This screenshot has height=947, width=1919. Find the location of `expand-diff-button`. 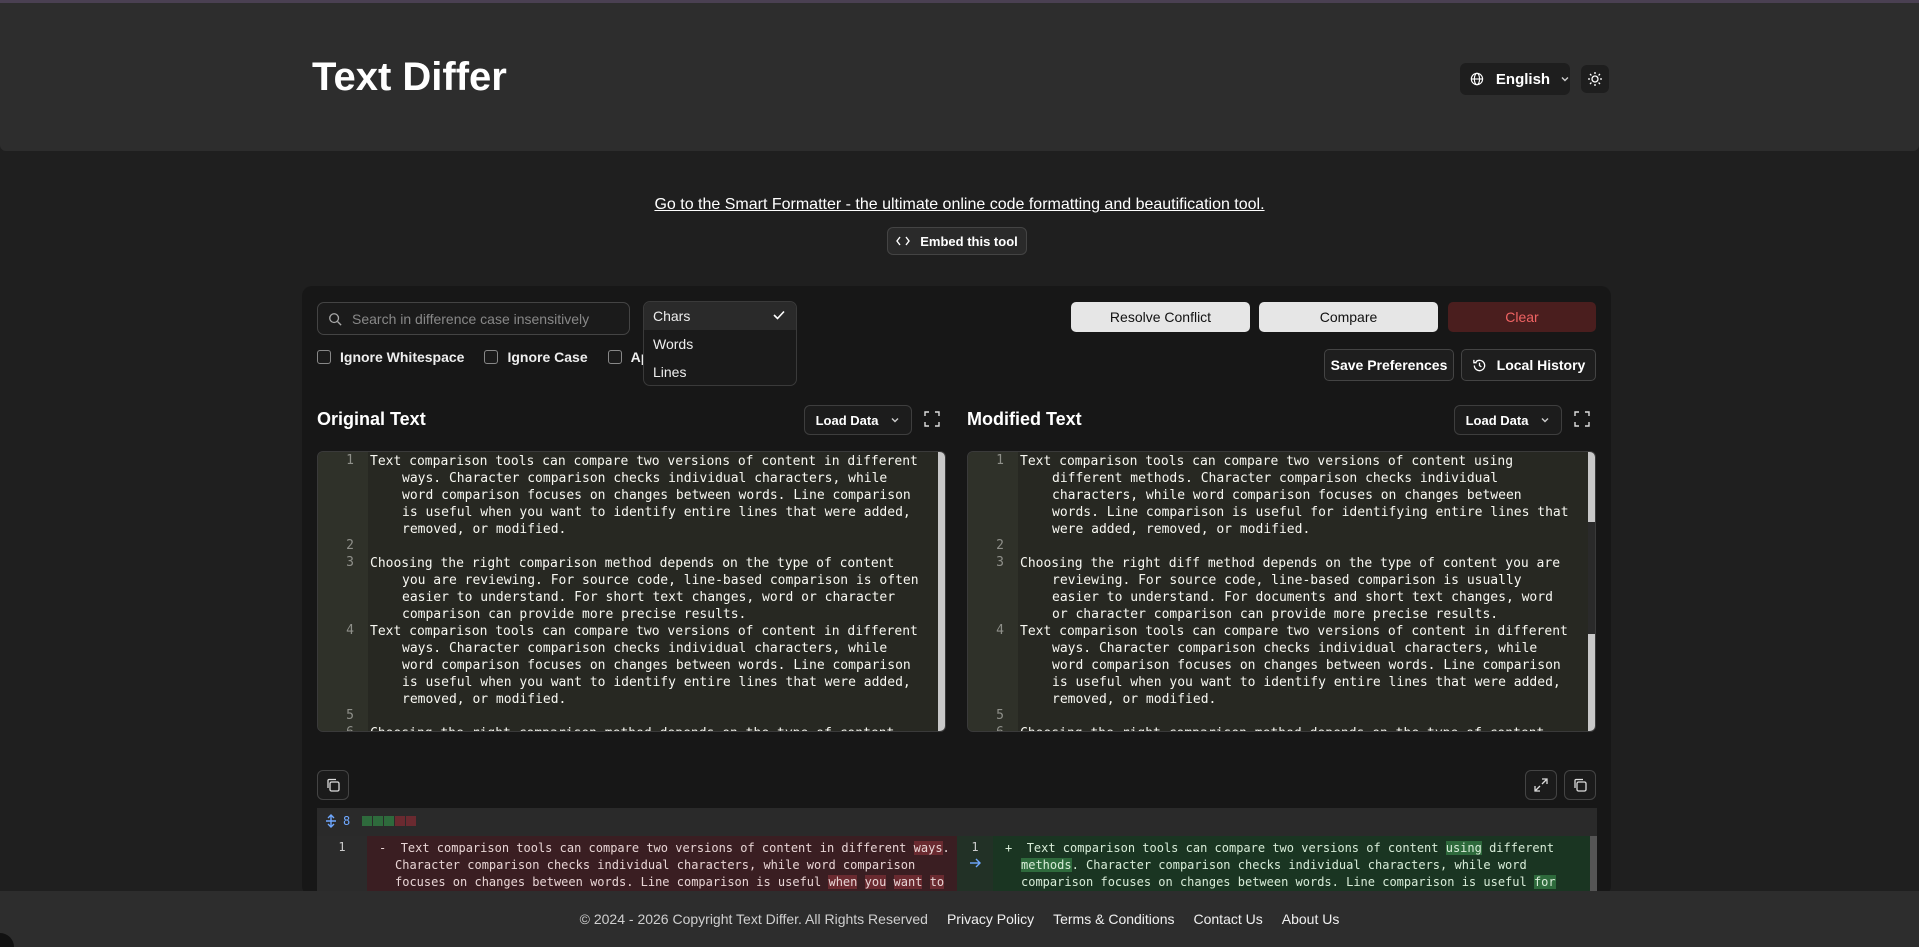

expand-diff-button is located at coordinates (1541, 785).